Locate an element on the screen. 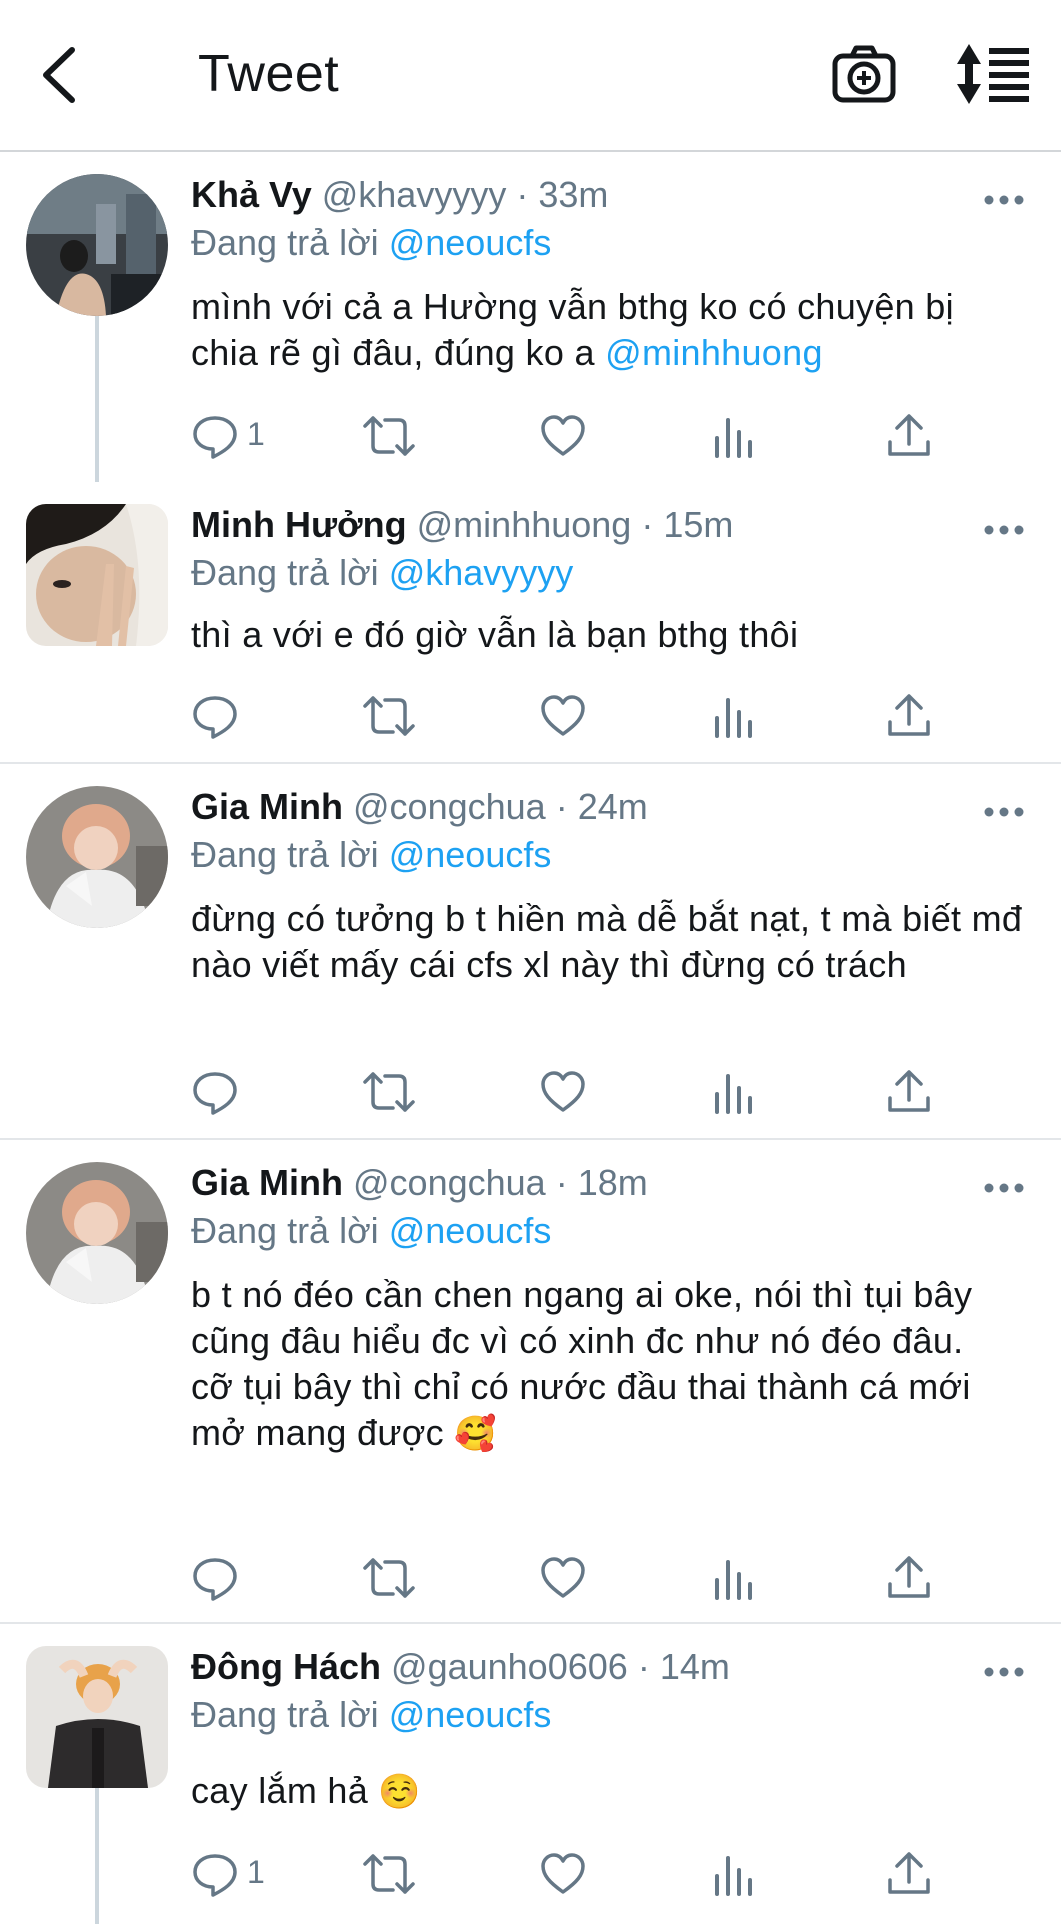 The height and width of the screenshot is (1924, 1061). sort-list-icon is located at coordinates (993, 74).